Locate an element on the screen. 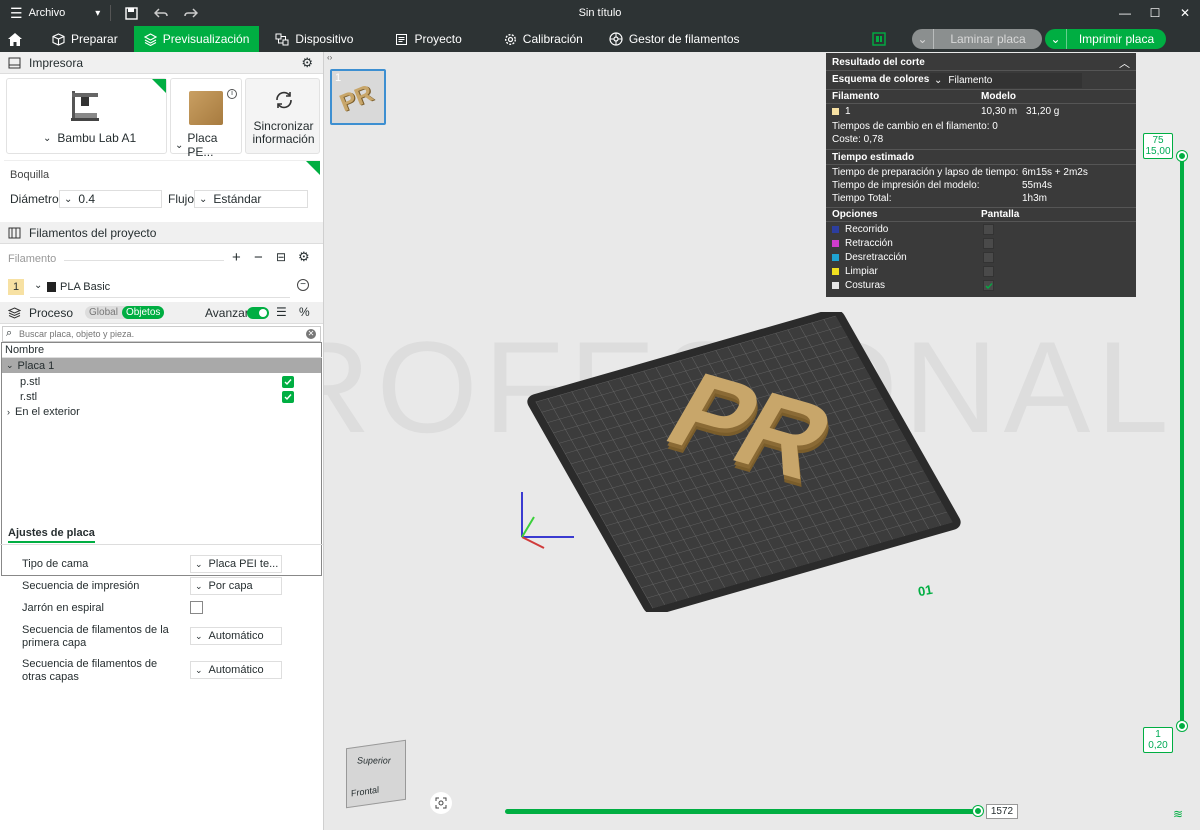 Image resolution: width=1200 pixels, height=830 pixels. layer-slider-bottom-handle is located at coordinates (1182, 726).